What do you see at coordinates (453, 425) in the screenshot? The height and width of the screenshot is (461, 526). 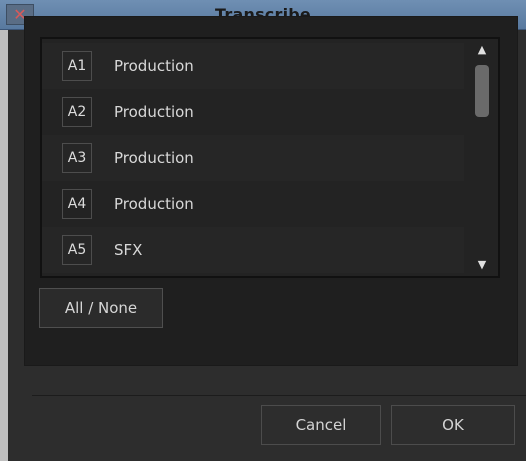 I see `ok-button: OK` at bounding box center [453, 425].